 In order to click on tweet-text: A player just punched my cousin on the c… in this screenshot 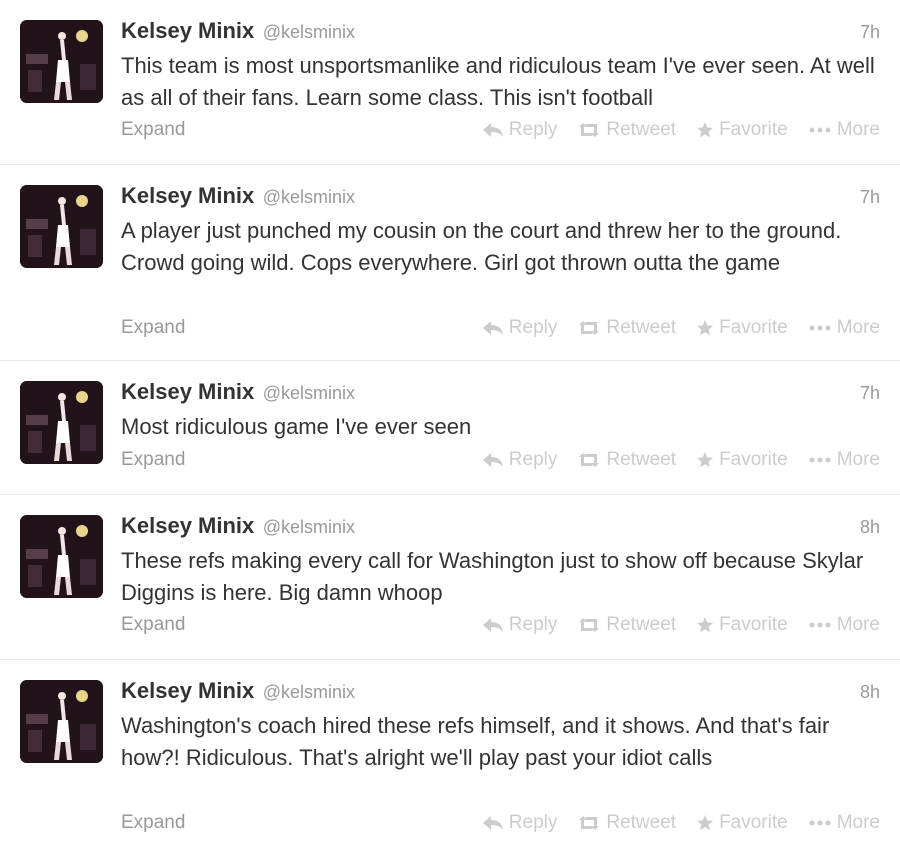, I will do `click(481, 246)`.